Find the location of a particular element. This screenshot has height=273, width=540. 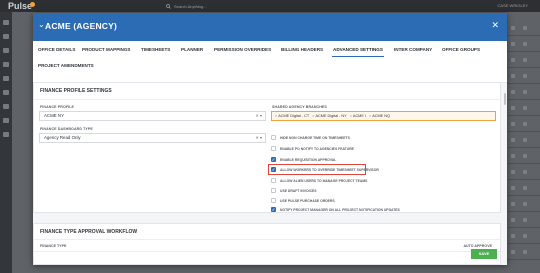

projects-icon is located at coordinates (6, 50).